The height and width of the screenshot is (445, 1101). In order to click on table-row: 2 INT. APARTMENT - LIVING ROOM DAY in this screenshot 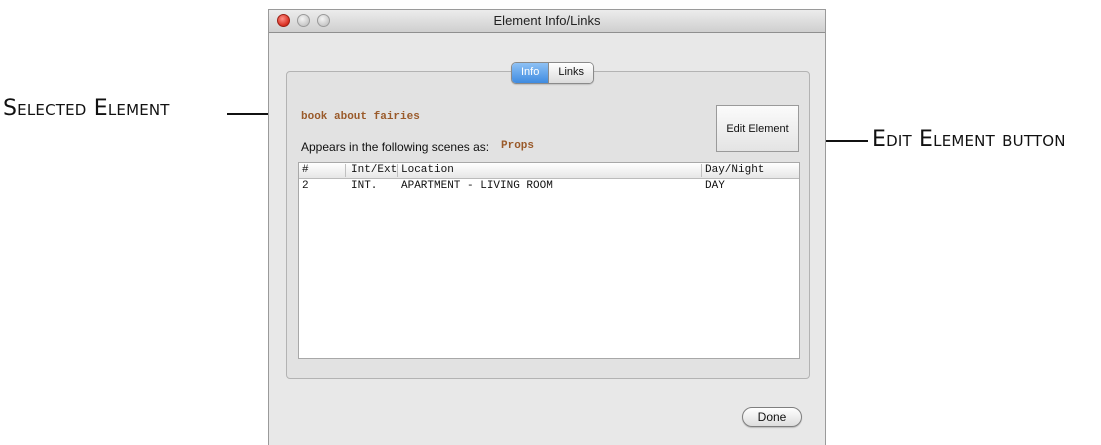, I will do `click(549, 186)`.